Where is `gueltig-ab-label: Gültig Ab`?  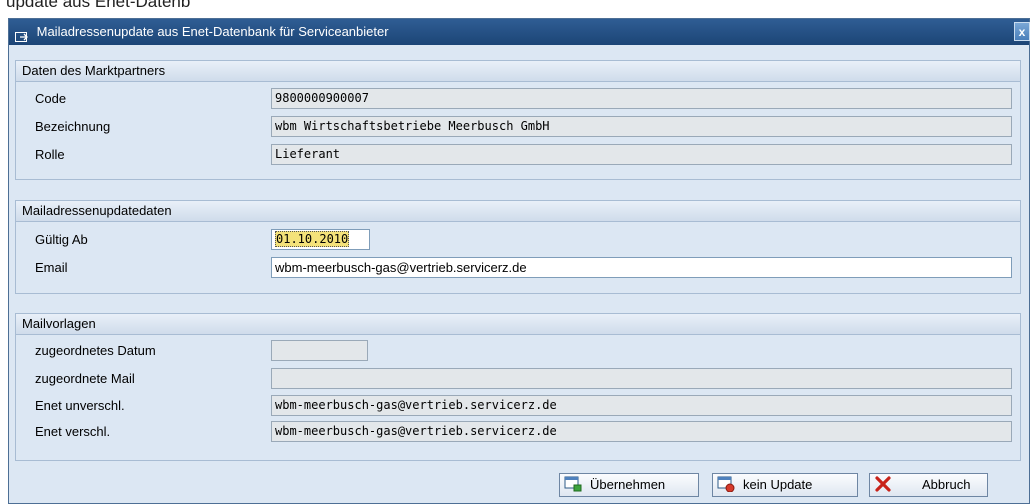 gueltig-ab-label: Gültig Ab is located at coordinates (61, 239).